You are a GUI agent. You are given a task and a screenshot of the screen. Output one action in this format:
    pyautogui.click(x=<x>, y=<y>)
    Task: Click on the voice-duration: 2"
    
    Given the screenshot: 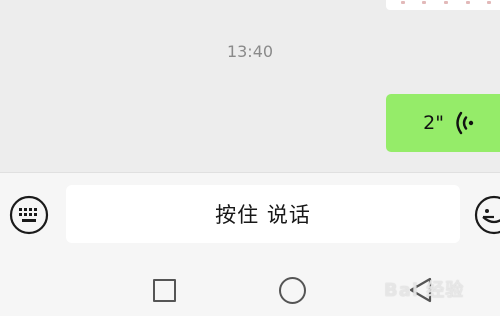 What is the action you would take?
    pyautogui.click(x=433, y=123)
    